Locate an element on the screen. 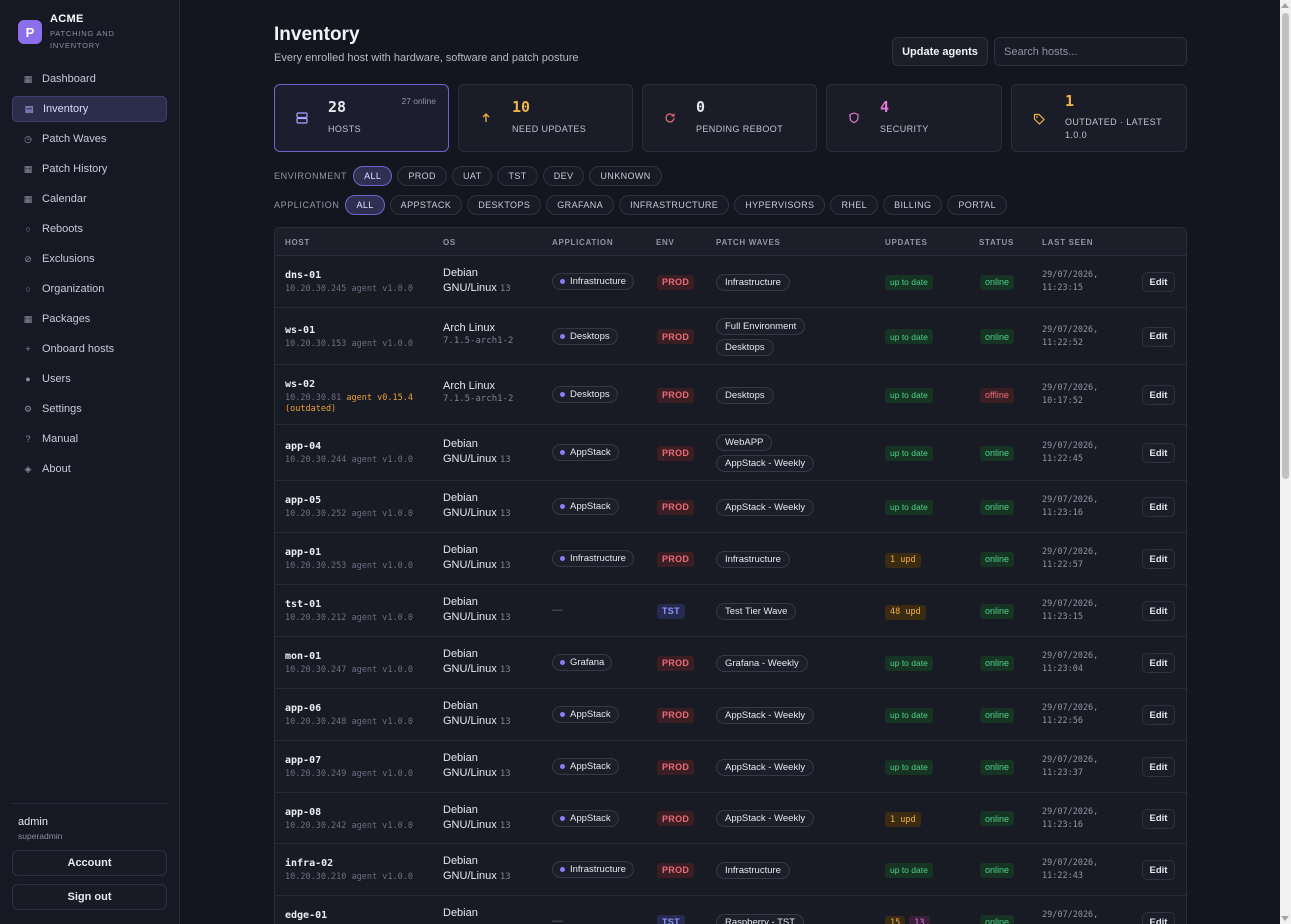 Image resolution: width=1291 pixels, height=924 pixels. sidebar-item-patch-history: ▦ Patch History is located at coordinates (89, 169).